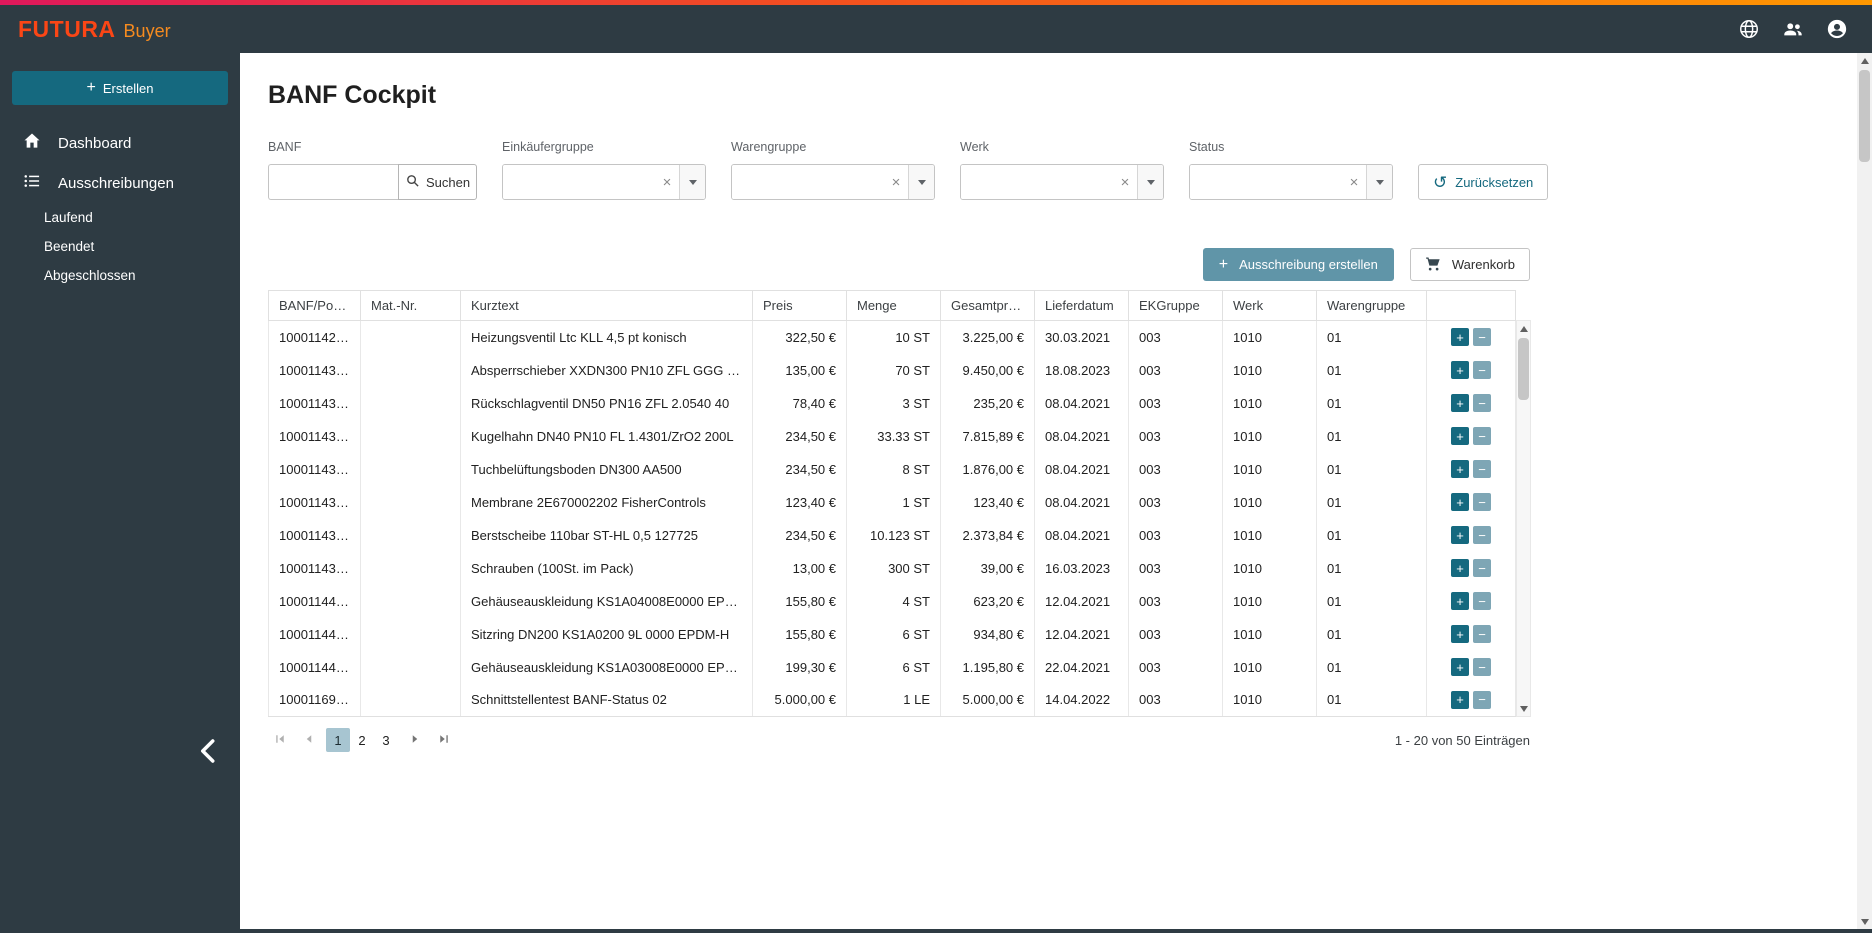 Image resolution: width=1872 pixels, height=933 pixels. What do you see at coordinates (808, 182) in the screenshot?
I see `warengruppe-input` at bounding box center [808, 182].